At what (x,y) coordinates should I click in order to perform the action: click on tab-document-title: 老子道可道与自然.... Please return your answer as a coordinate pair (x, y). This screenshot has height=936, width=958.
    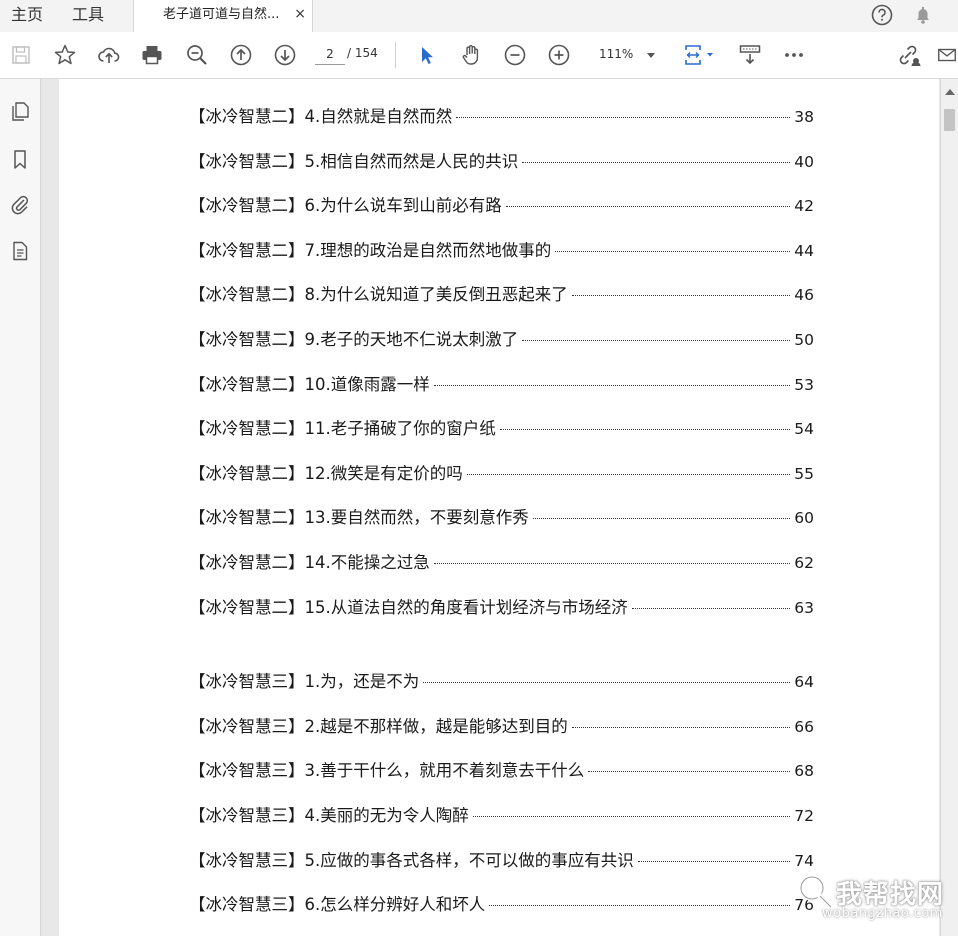
    Looking at the image, I should click on (221, 14).